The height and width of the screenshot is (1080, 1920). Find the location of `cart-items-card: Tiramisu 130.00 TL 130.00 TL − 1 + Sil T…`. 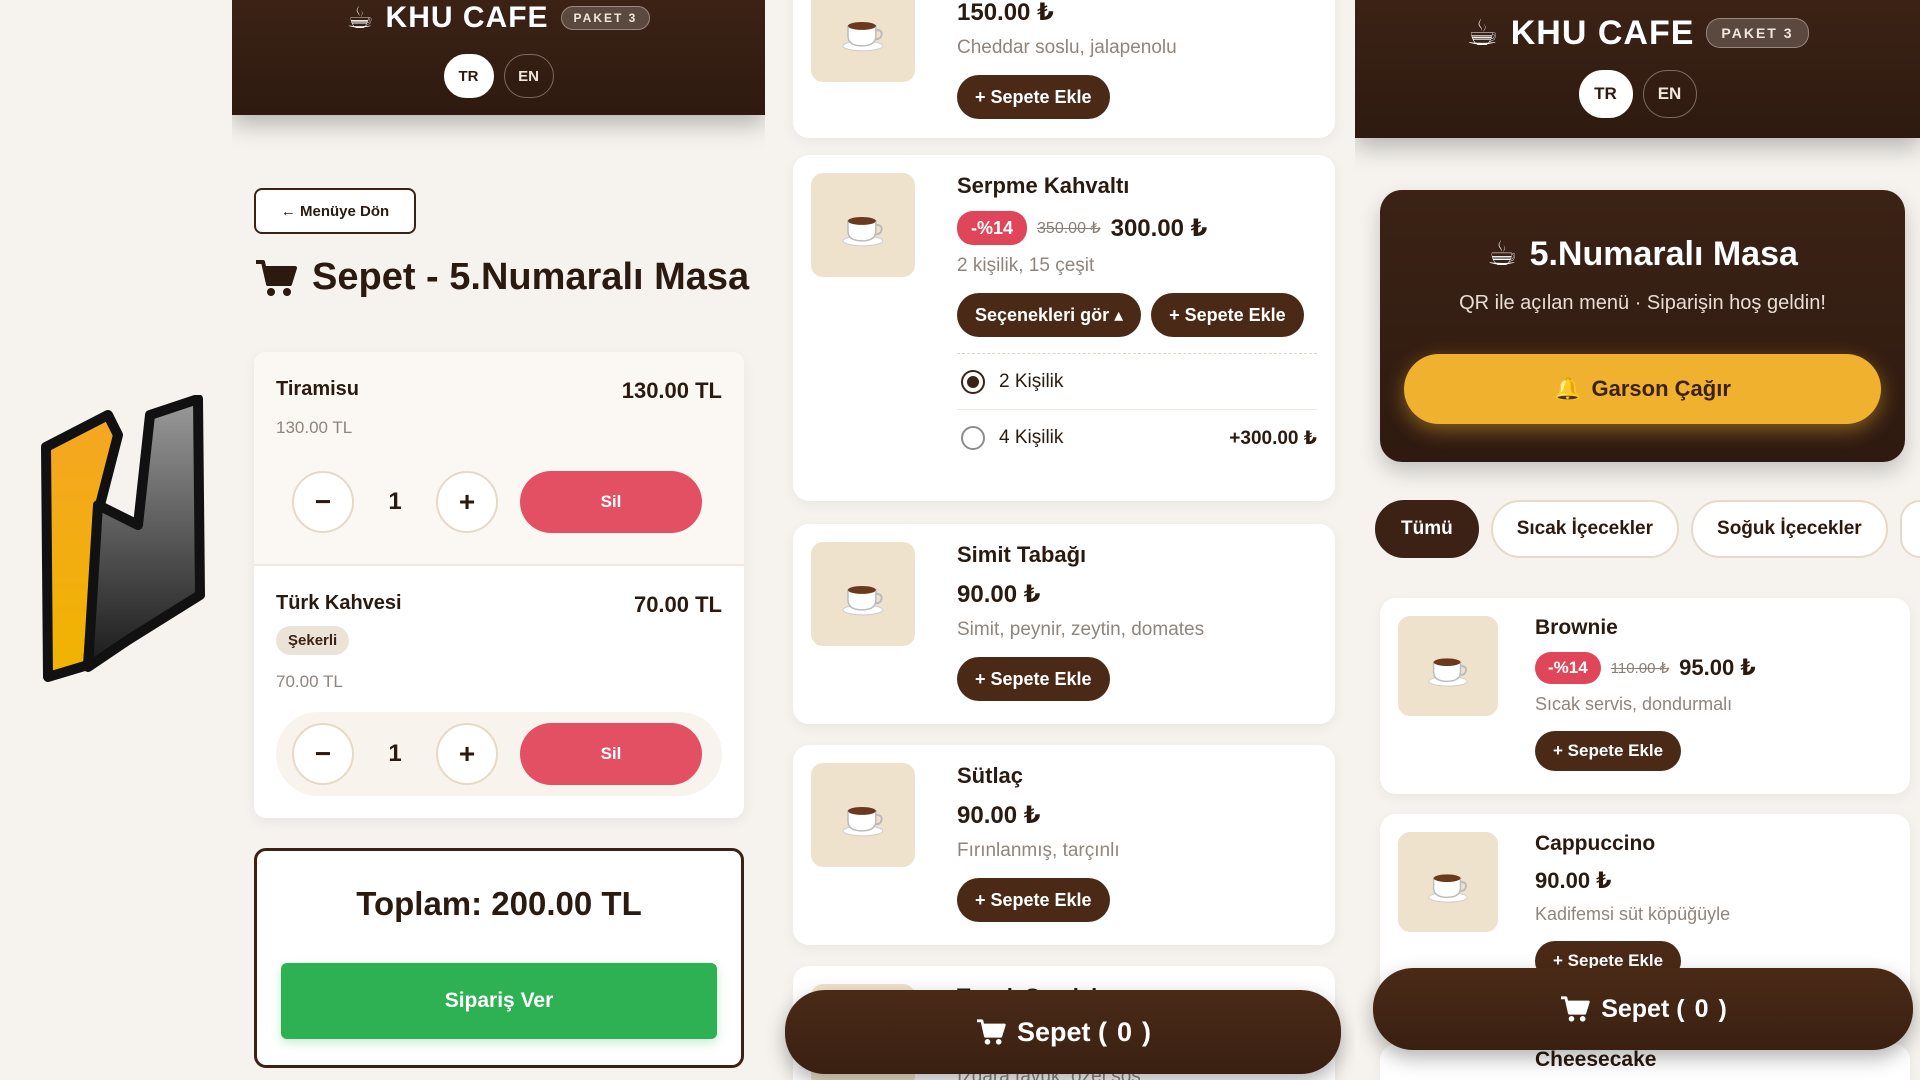

cart-items-card: Tiramisu 130.00 TL 130.00 TL − 1 + Sil T… is located at coordinates (499, 585).